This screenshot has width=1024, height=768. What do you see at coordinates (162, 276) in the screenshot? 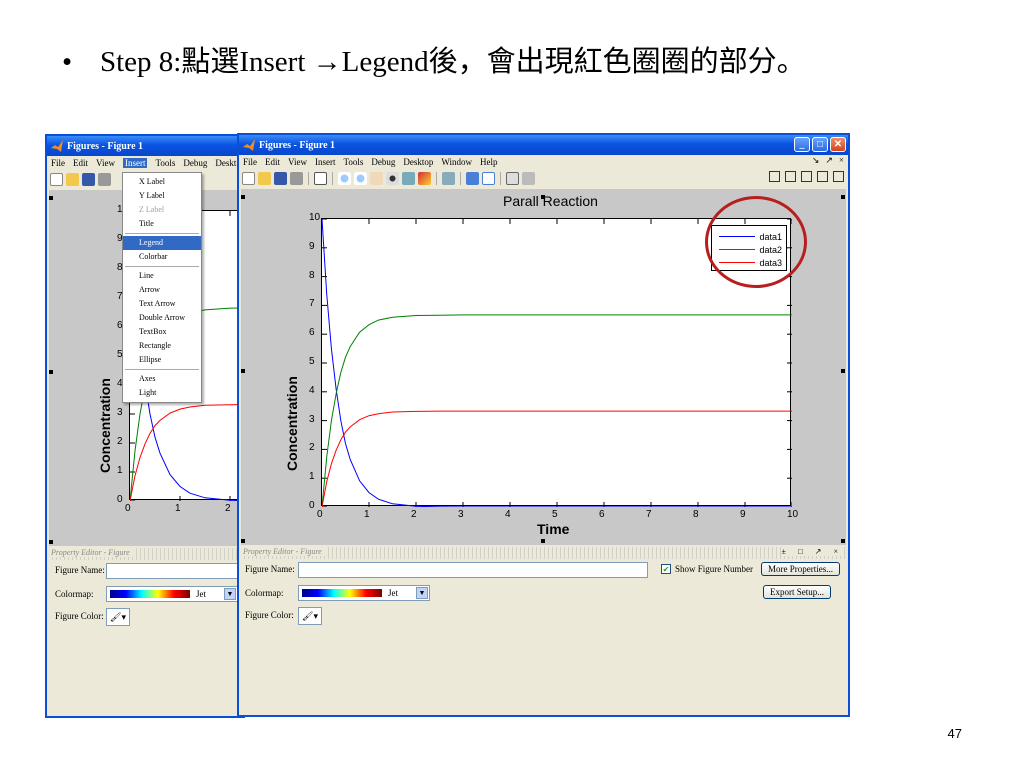
I see `menu-item-line: Line` at bounding box center [162, 276].